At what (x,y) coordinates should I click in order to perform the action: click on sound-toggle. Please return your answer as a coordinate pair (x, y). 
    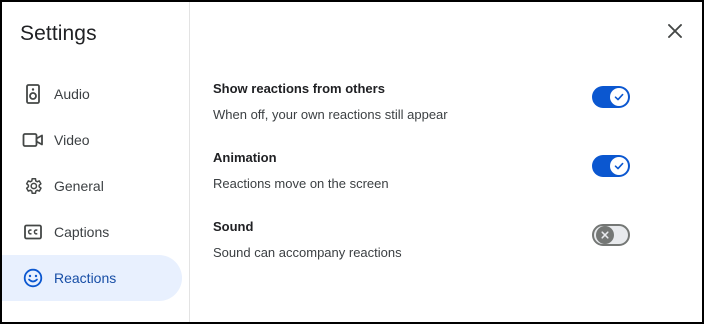
    Looking at the image, I should click on (611, 235).